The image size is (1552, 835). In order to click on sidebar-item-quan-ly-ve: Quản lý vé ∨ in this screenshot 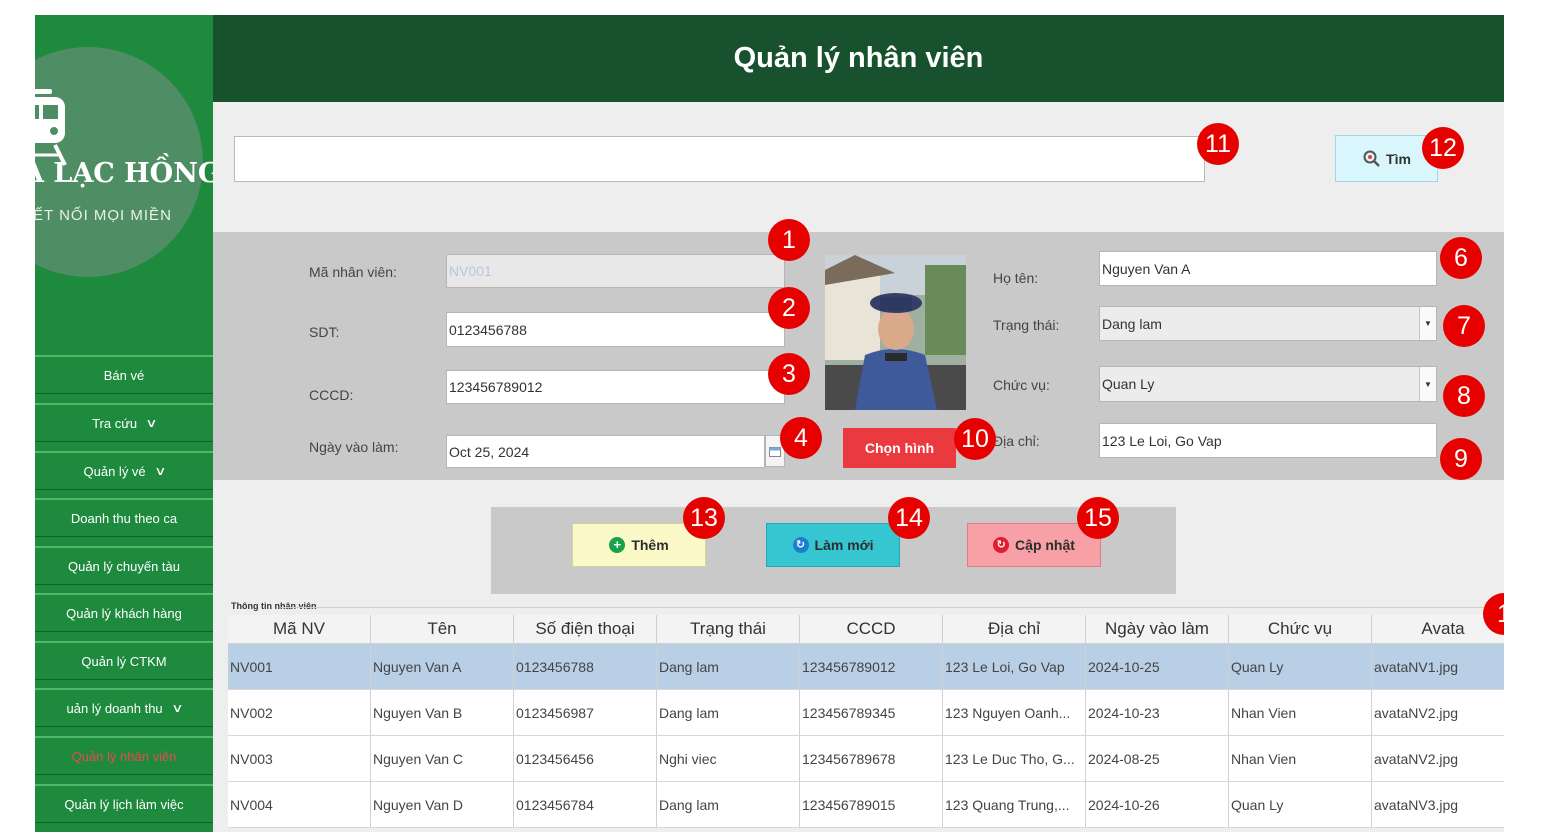, I will do `click(124, 470)`.